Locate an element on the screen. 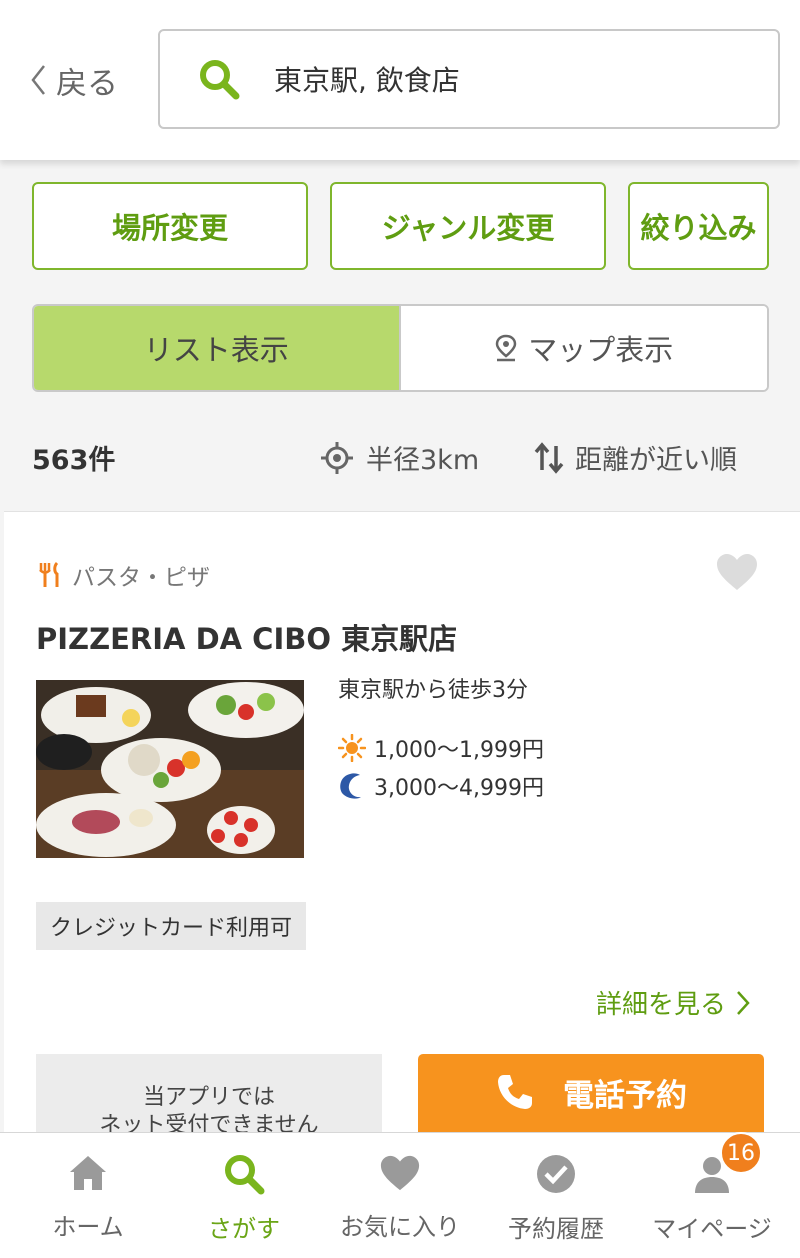 This screenshot has height=1258, width=800. sort-label: 距離が近い順 is located at coordinates (656, 460).